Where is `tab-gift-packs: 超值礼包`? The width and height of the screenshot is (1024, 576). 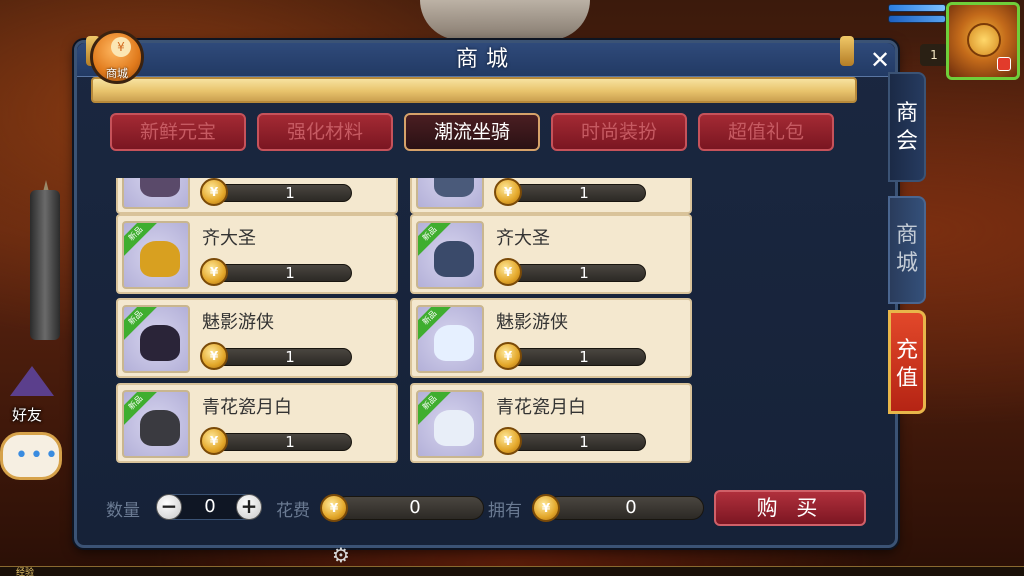 tab-gift-packs: 超值礼包 is located at coordinates (766, 132).